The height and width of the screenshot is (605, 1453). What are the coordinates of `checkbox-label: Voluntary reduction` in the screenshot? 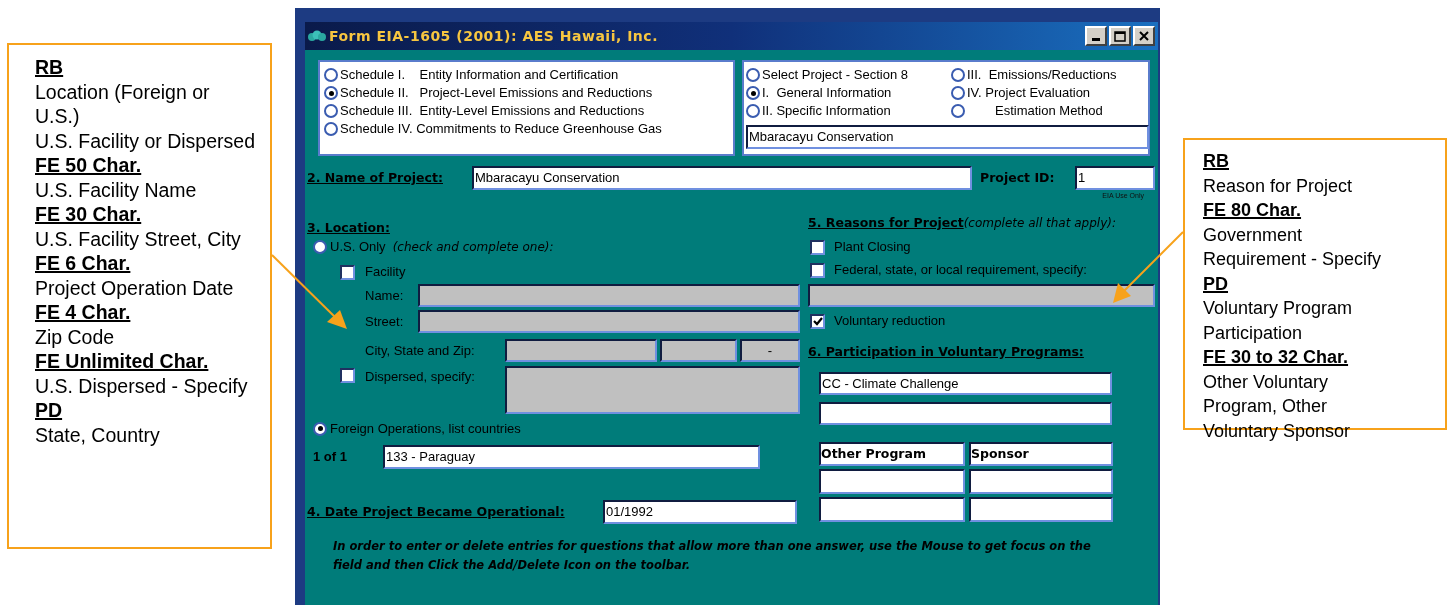 It's located at (890, 321).